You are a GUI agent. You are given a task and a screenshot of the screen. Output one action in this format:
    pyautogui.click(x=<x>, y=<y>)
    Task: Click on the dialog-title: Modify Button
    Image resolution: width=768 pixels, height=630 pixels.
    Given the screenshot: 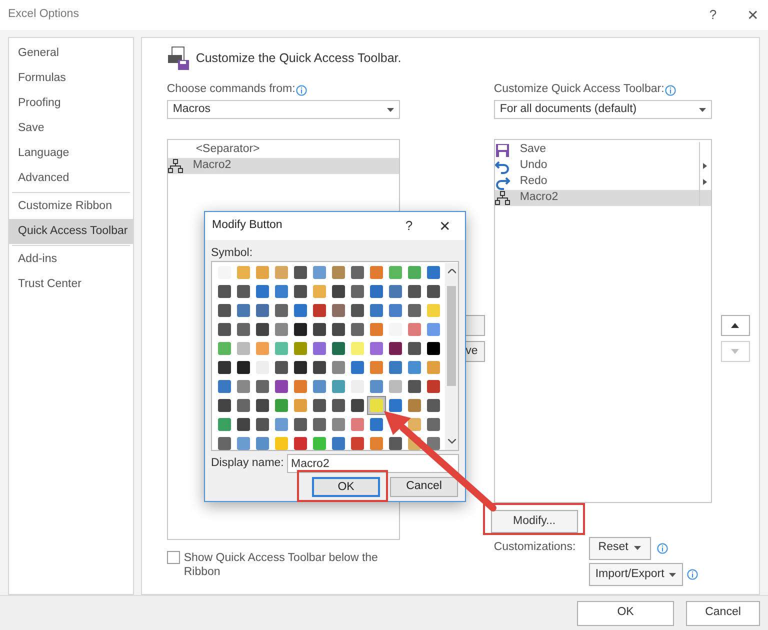 What is the action you would take?
    pyautogui.click(x=248, y=226)
    